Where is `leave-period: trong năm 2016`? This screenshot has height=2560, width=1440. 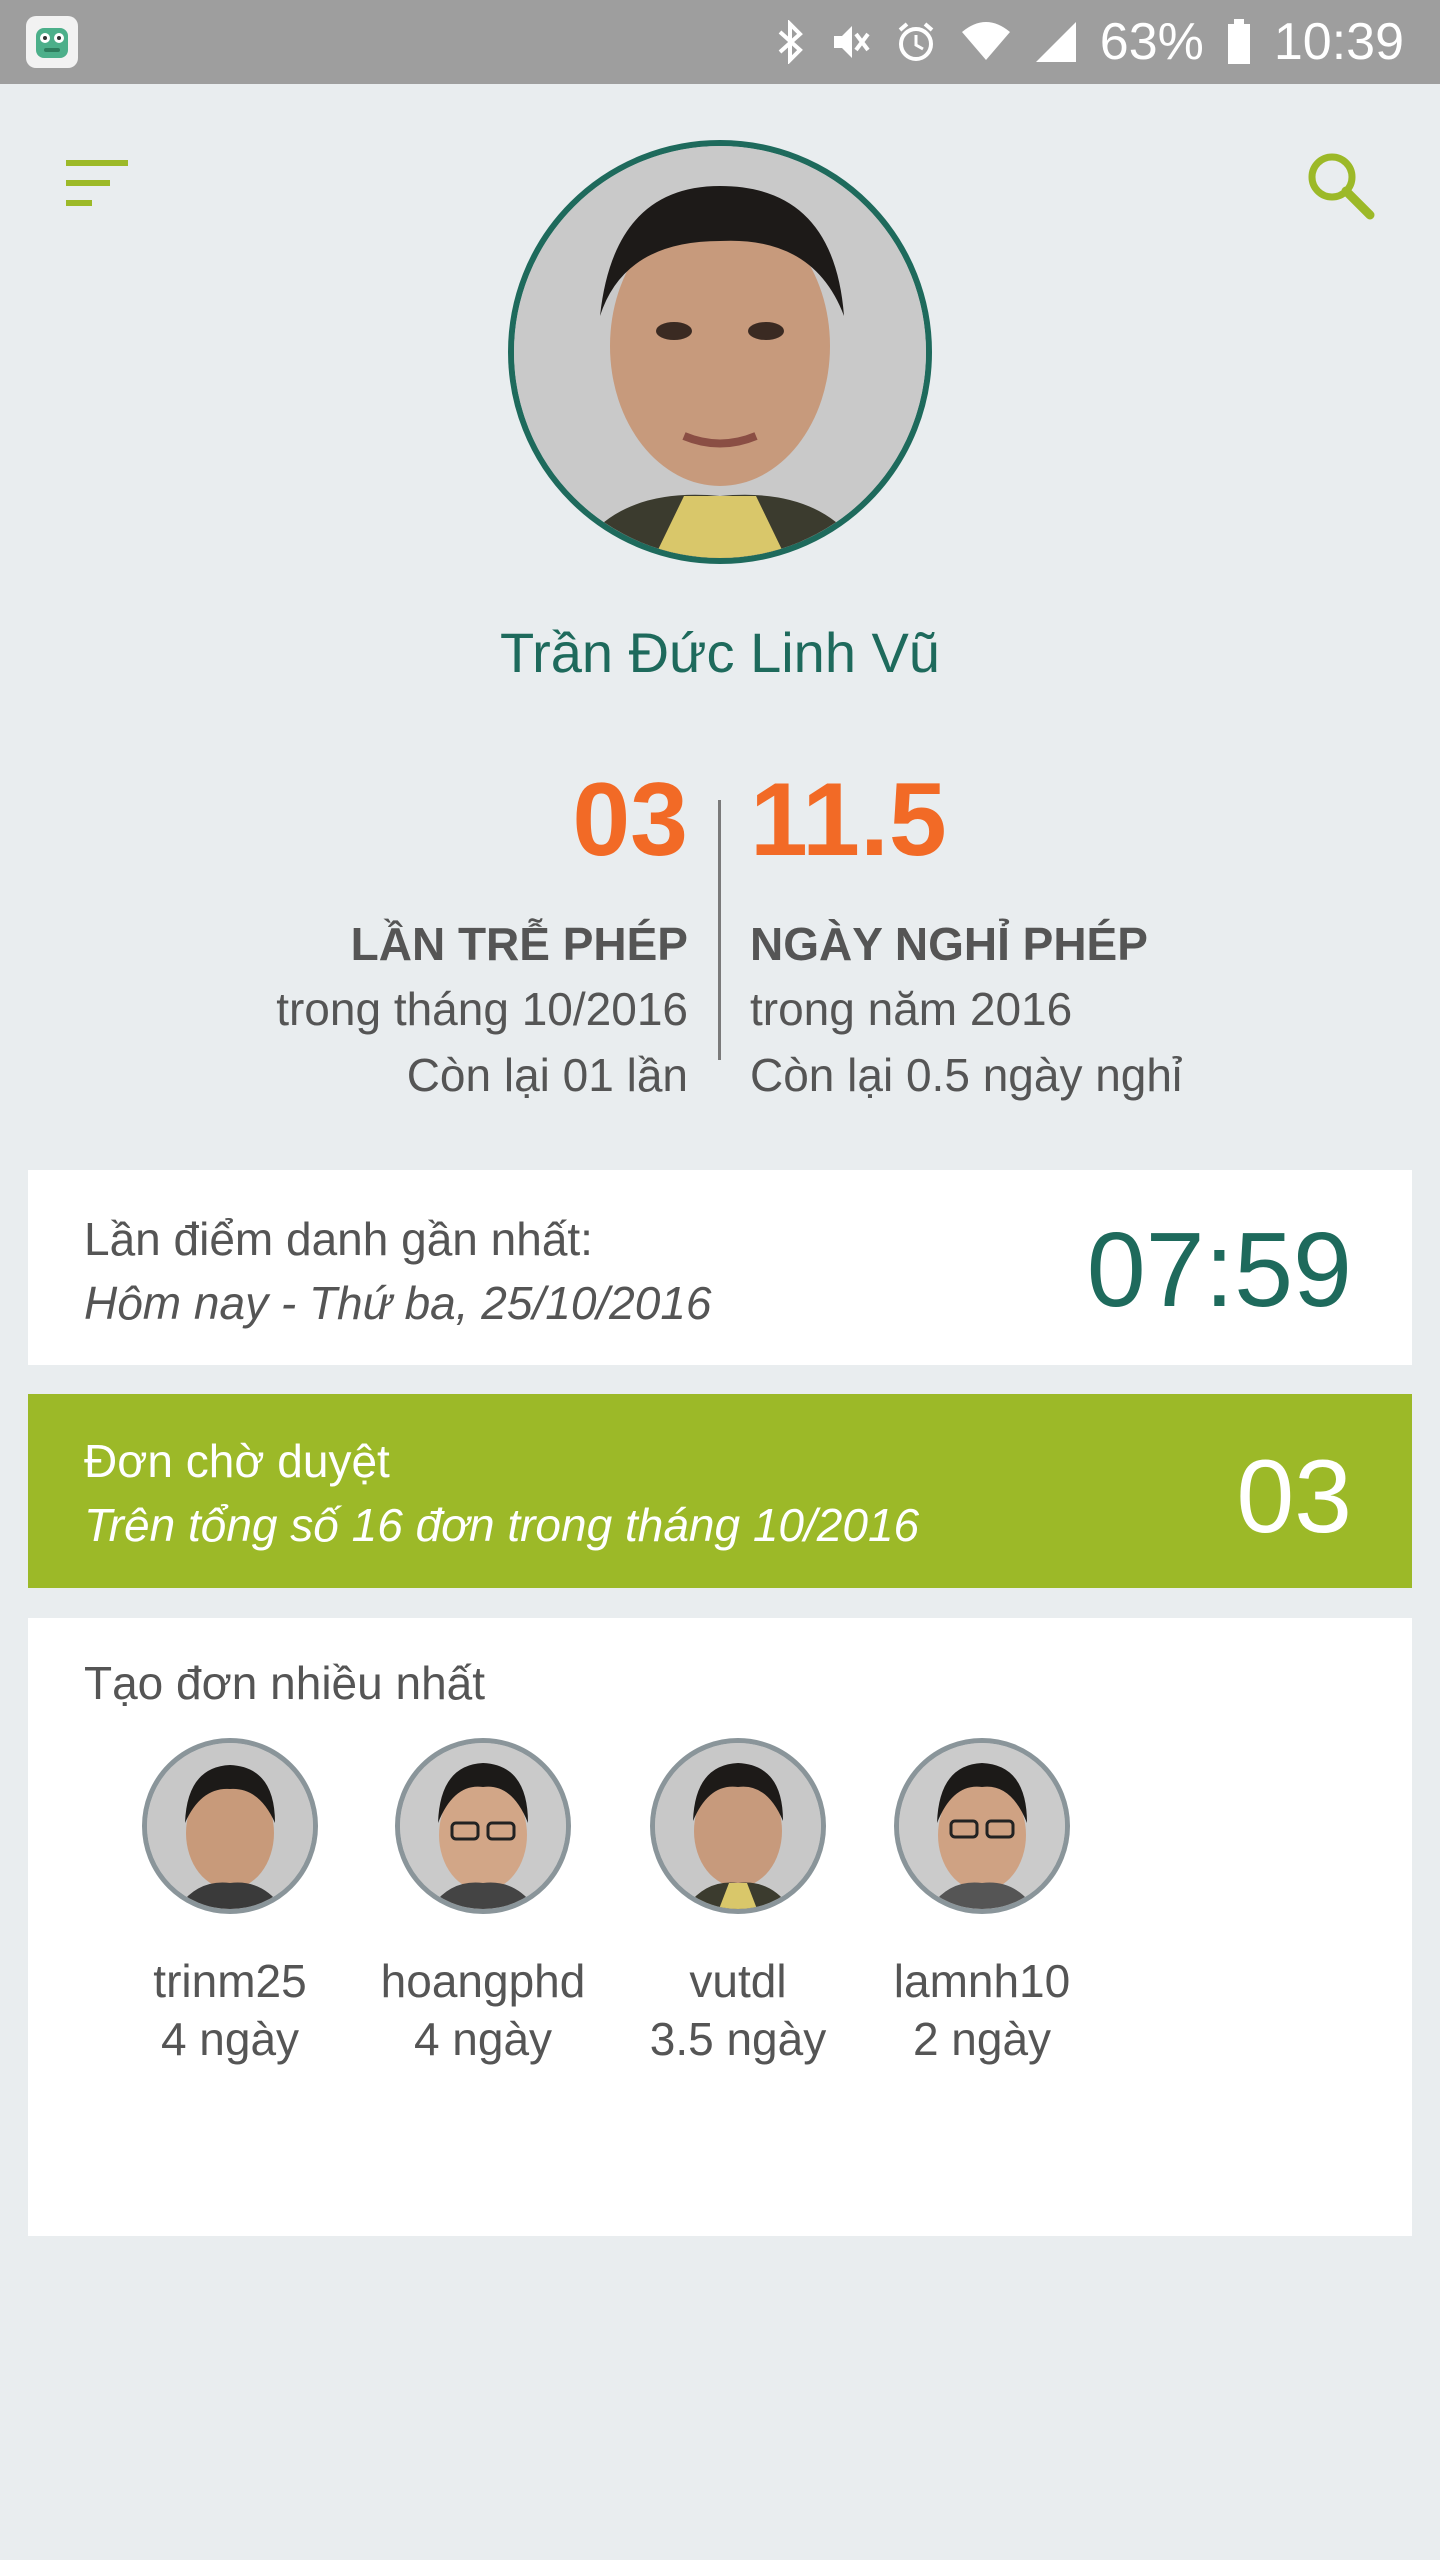
leave-period: trong năm 2016 is located at coordinates (911, 1009).